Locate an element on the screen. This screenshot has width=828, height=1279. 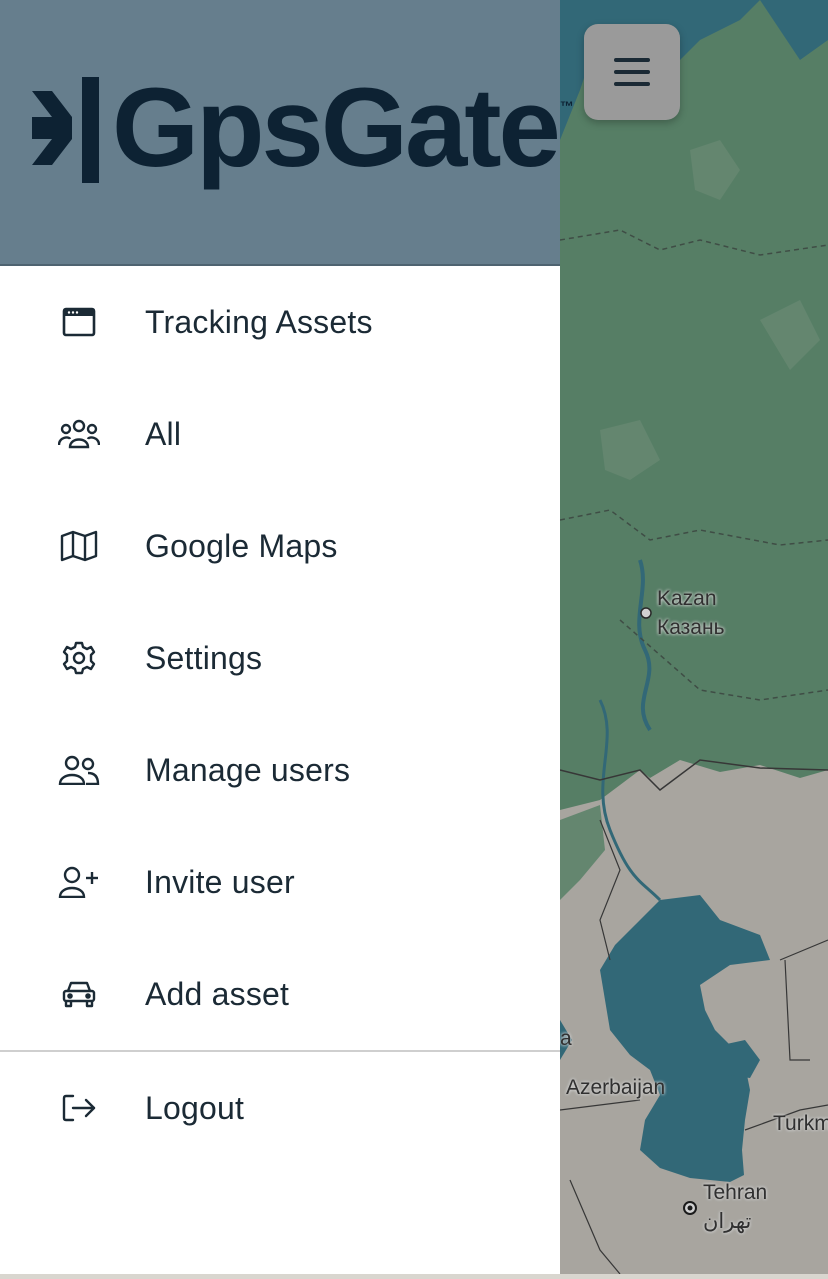
menu-item-label: Google Maps is located at coordinates (241, 545).